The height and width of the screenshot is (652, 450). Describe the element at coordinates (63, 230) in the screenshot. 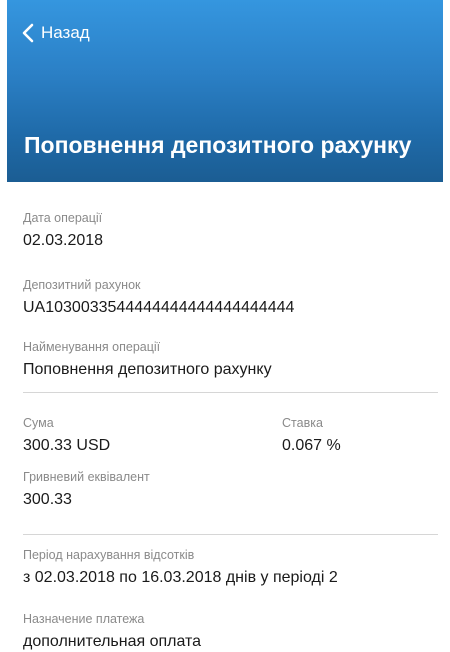

I see `operation-date-field: Дата операції 02.03.2018` at that location.